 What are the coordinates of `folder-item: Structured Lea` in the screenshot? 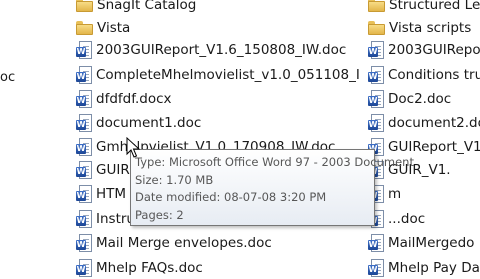 It's located at (424, 8).